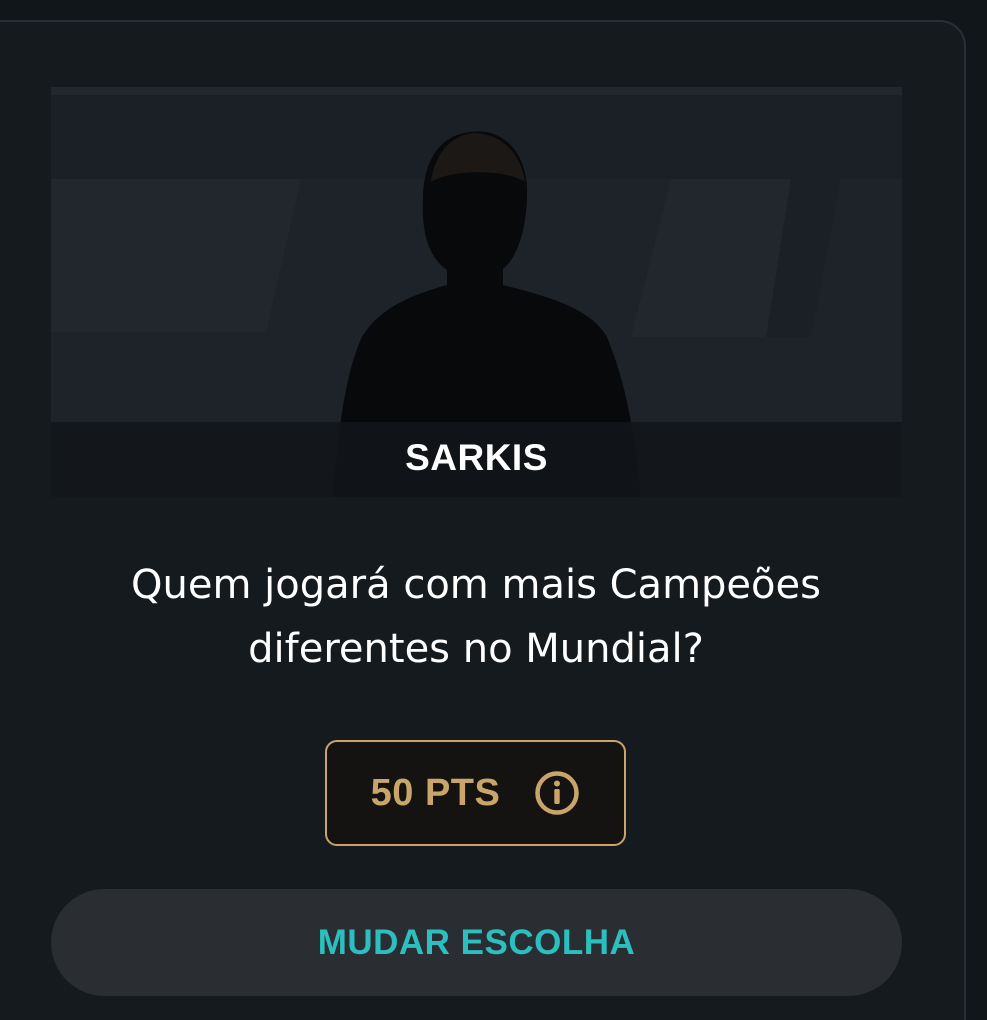  Describe the element at coordinates (476, 457) in the screenshot. I see `player-name: SARKIS` at that location.